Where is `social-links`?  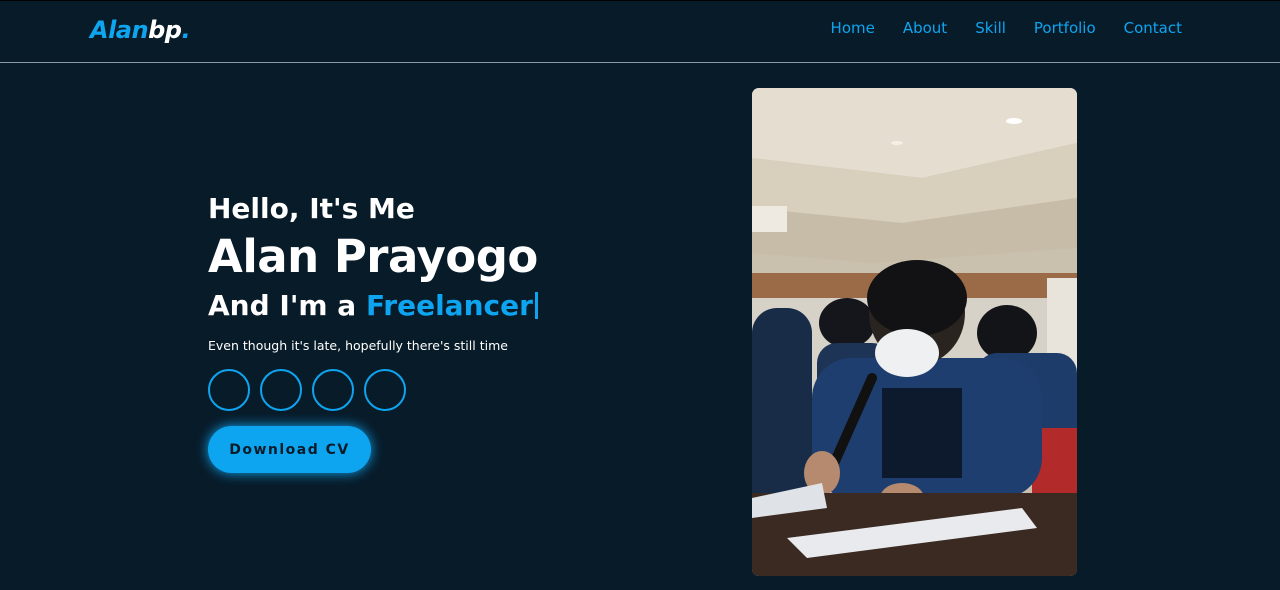 social-links is located at coordinates (448, 390).